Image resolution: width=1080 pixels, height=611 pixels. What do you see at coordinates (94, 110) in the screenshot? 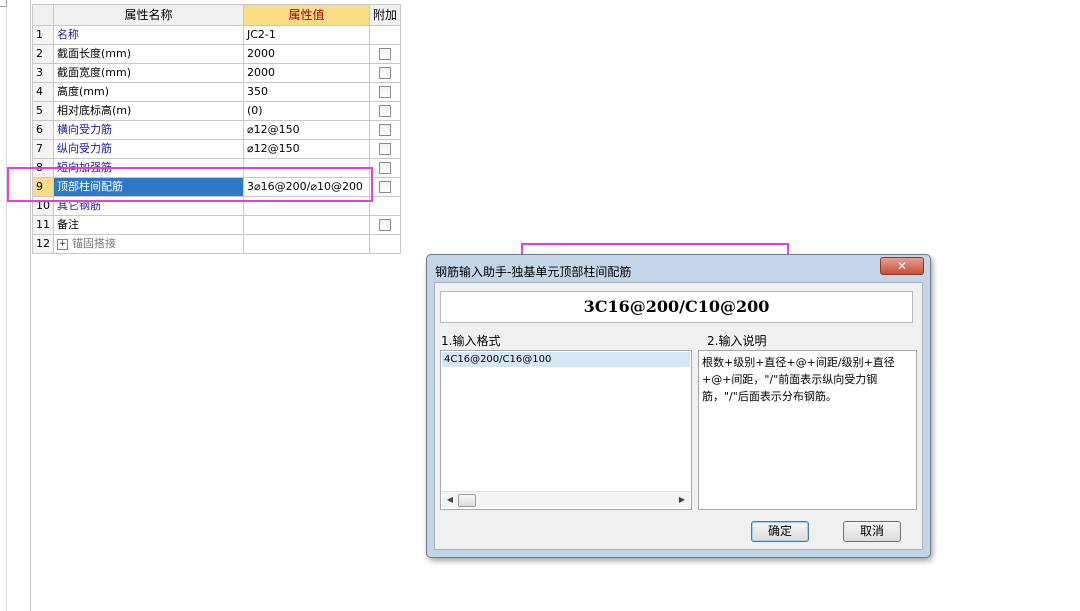
I see `property-name: 相对底标高(m)` at bounding box center [94, 110].